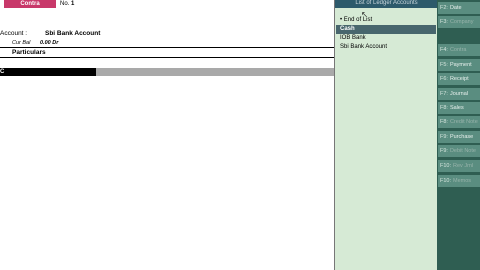 This screenshot has height=270, width=480. I want to click on entry-row: C, so click(167, 72).